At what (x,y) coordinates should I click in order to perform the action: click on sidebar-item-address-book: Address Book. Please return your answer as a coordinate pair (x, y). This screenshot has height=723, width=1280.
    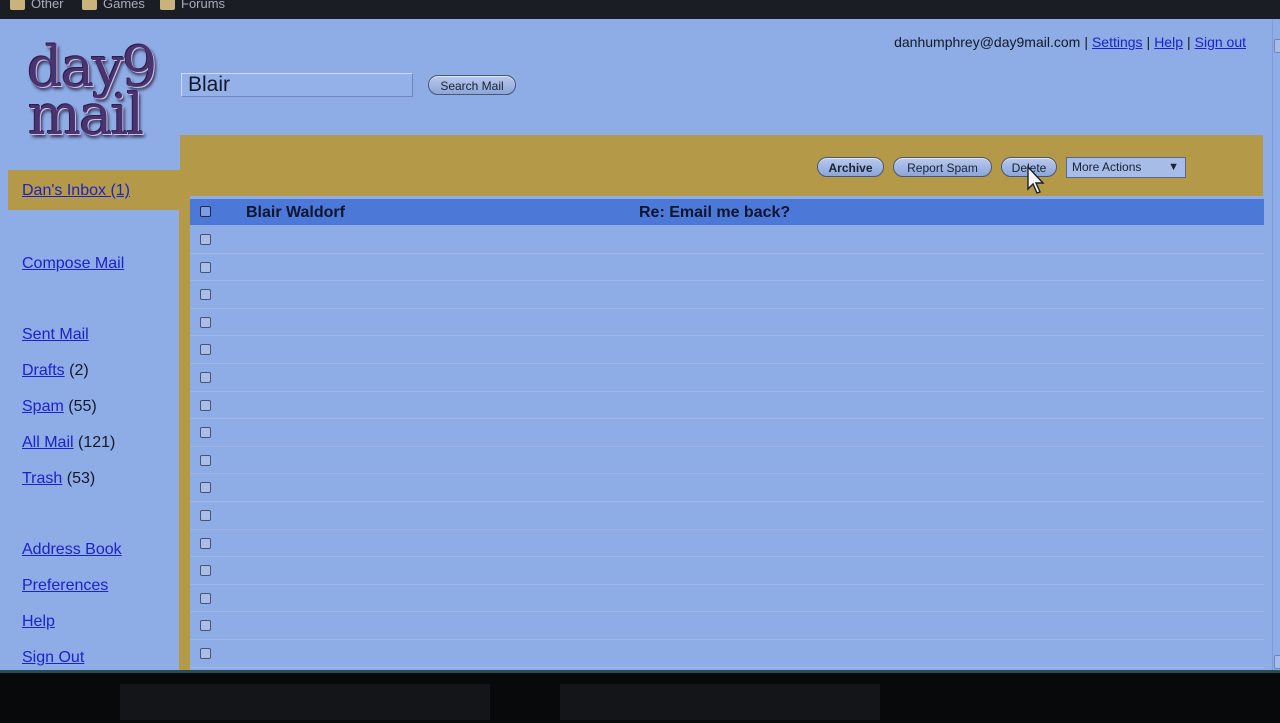
    Looking at the image, I should click on (72, 550).